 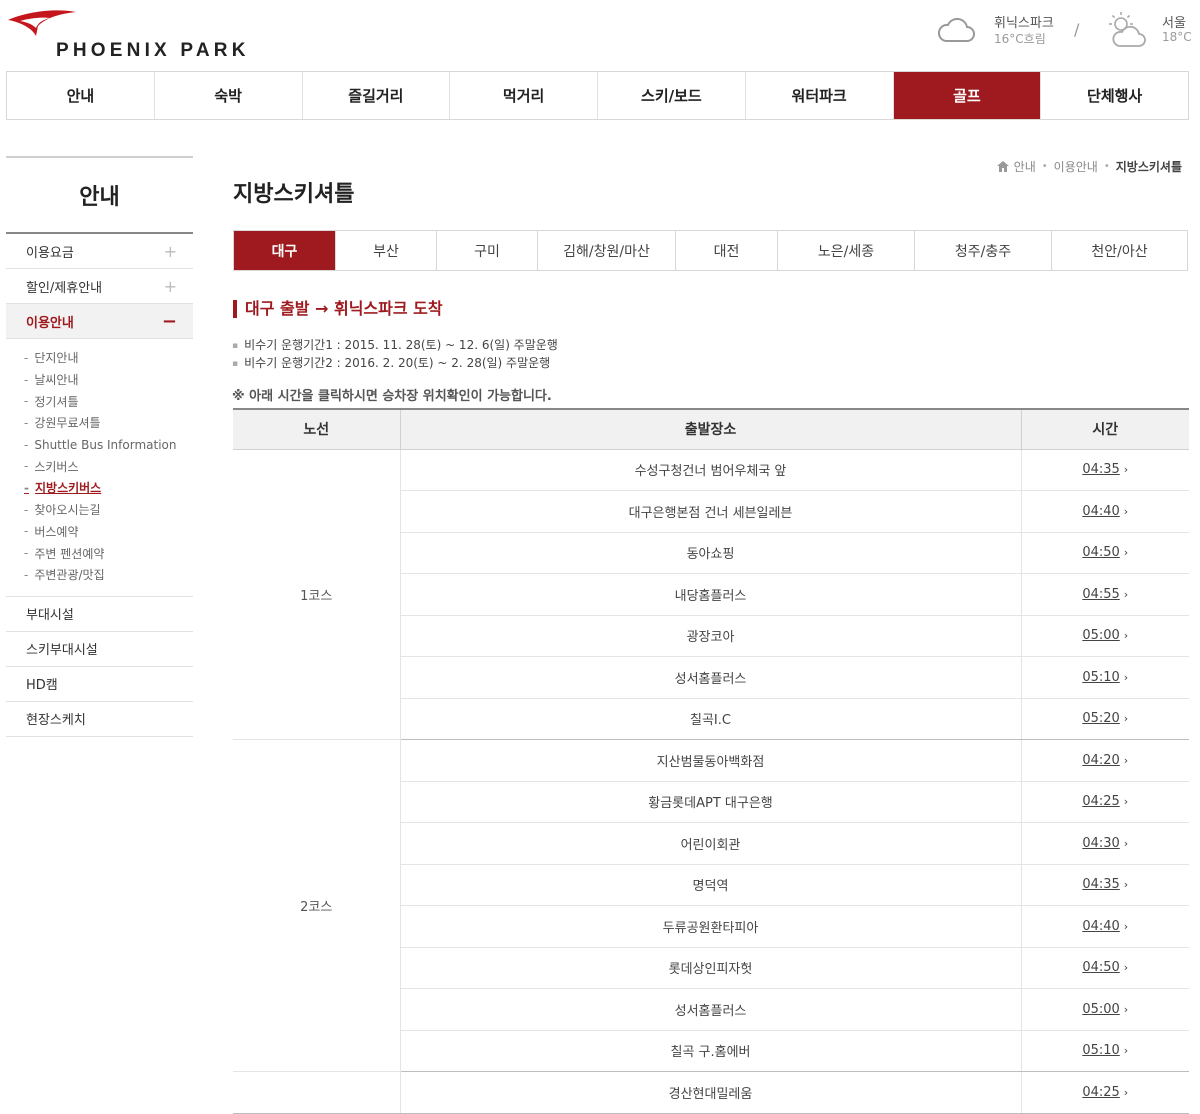 What do you see at coordinates (108, 466) in the screenshot?
I see `sidebar-subitem: - 스키버스` at bounding box center [108, 466].